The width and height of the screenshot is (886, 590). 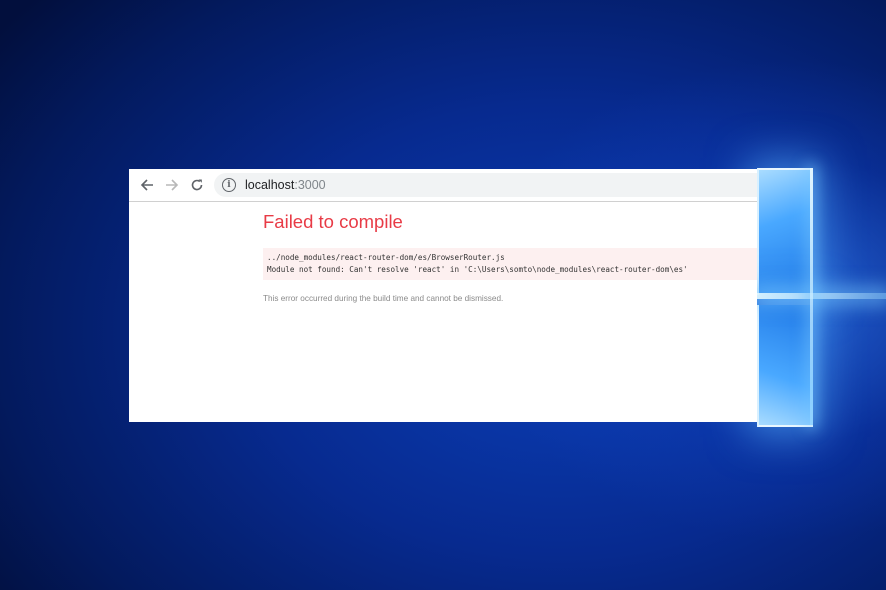 What do you see at coordinates (333, 221) in the screenshot?
I see `error-title: Failed to compile` at bounding box center [333, 221].